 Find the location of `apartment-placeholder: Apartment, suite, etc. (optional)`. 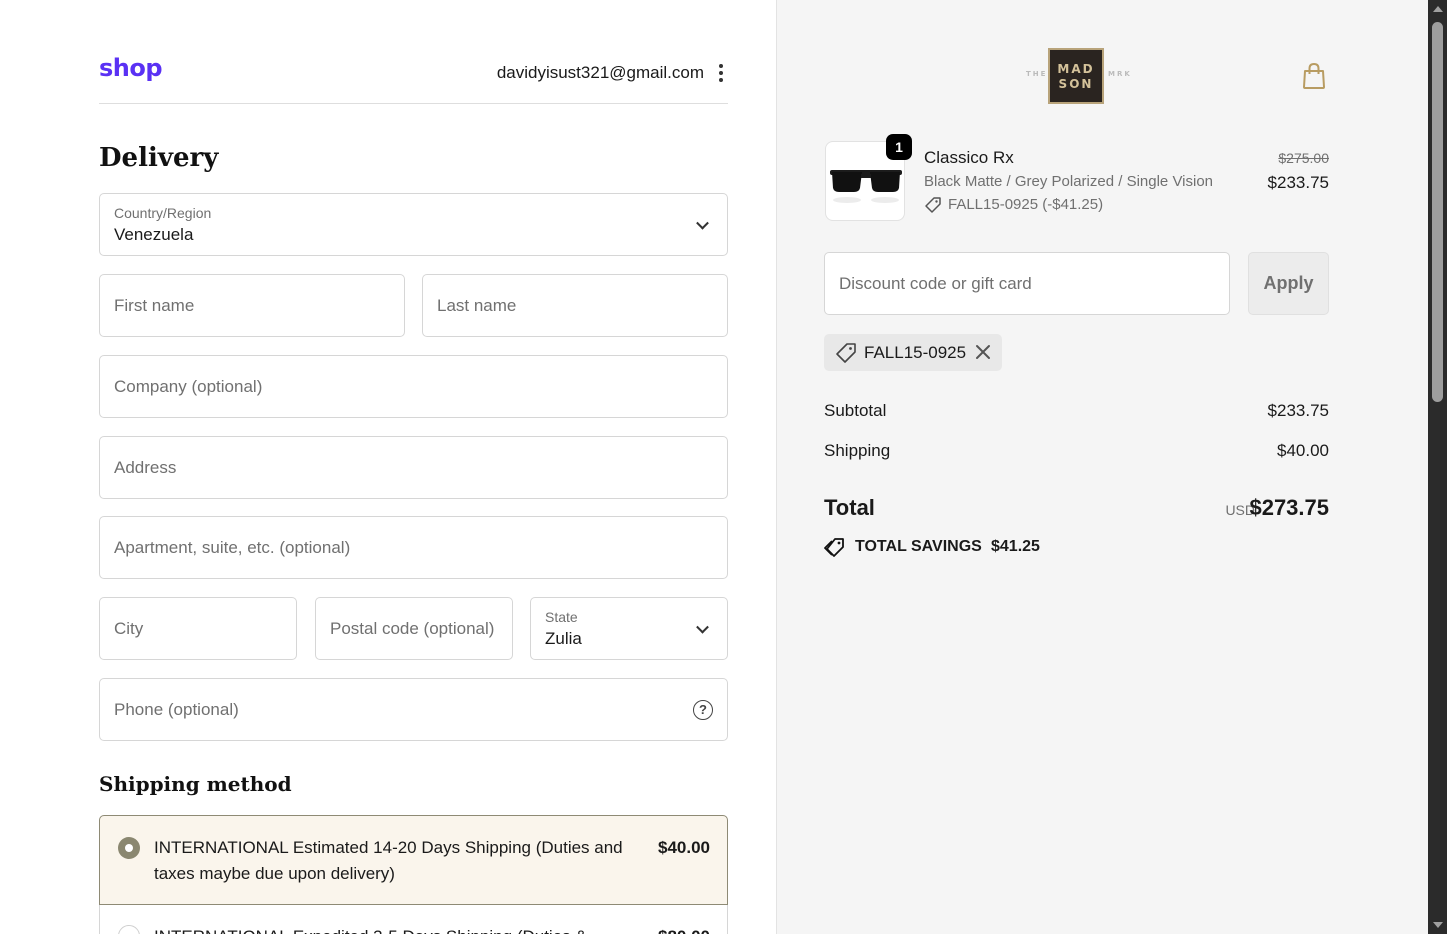

apartment-placeholder: Apartment, suite, etc. (optional) is located at coordinates (232, 547).